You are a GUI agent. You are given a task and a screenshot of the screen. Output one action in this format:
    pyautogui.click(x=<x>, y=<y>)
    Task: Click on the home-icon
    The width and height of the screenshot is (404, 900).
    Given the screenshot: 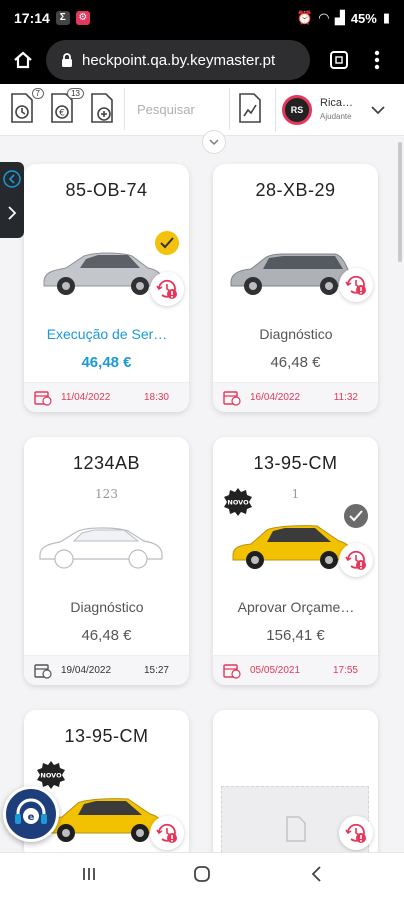 What is the action you would take?
    pyautogui.click(x=23, y=60)
    